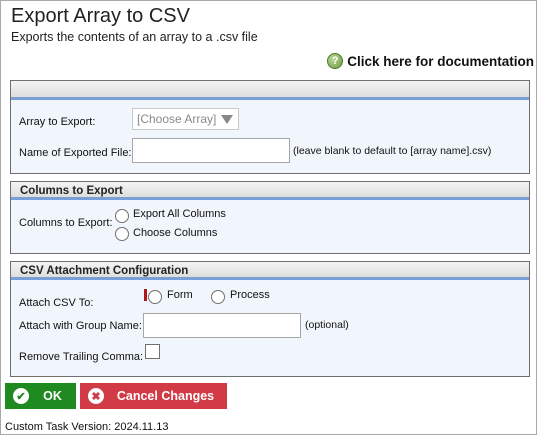 This screenshot has width=537, height=435. I want to click on documentation-link: ? Click here for documentation, so click(430, 61).